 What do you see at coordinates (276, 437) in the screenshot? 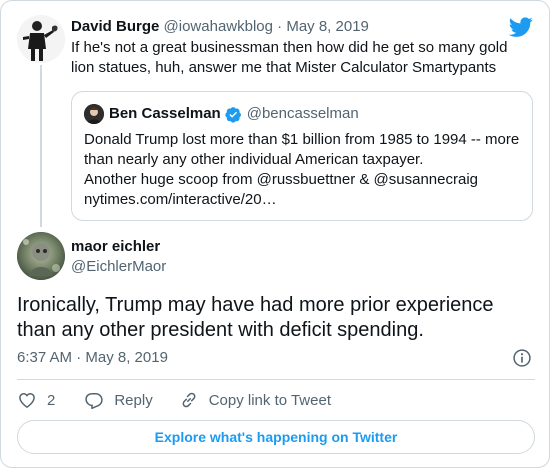
I see `explore-button: Explore what's happening on Twitter` at bounding box center [276, 437].